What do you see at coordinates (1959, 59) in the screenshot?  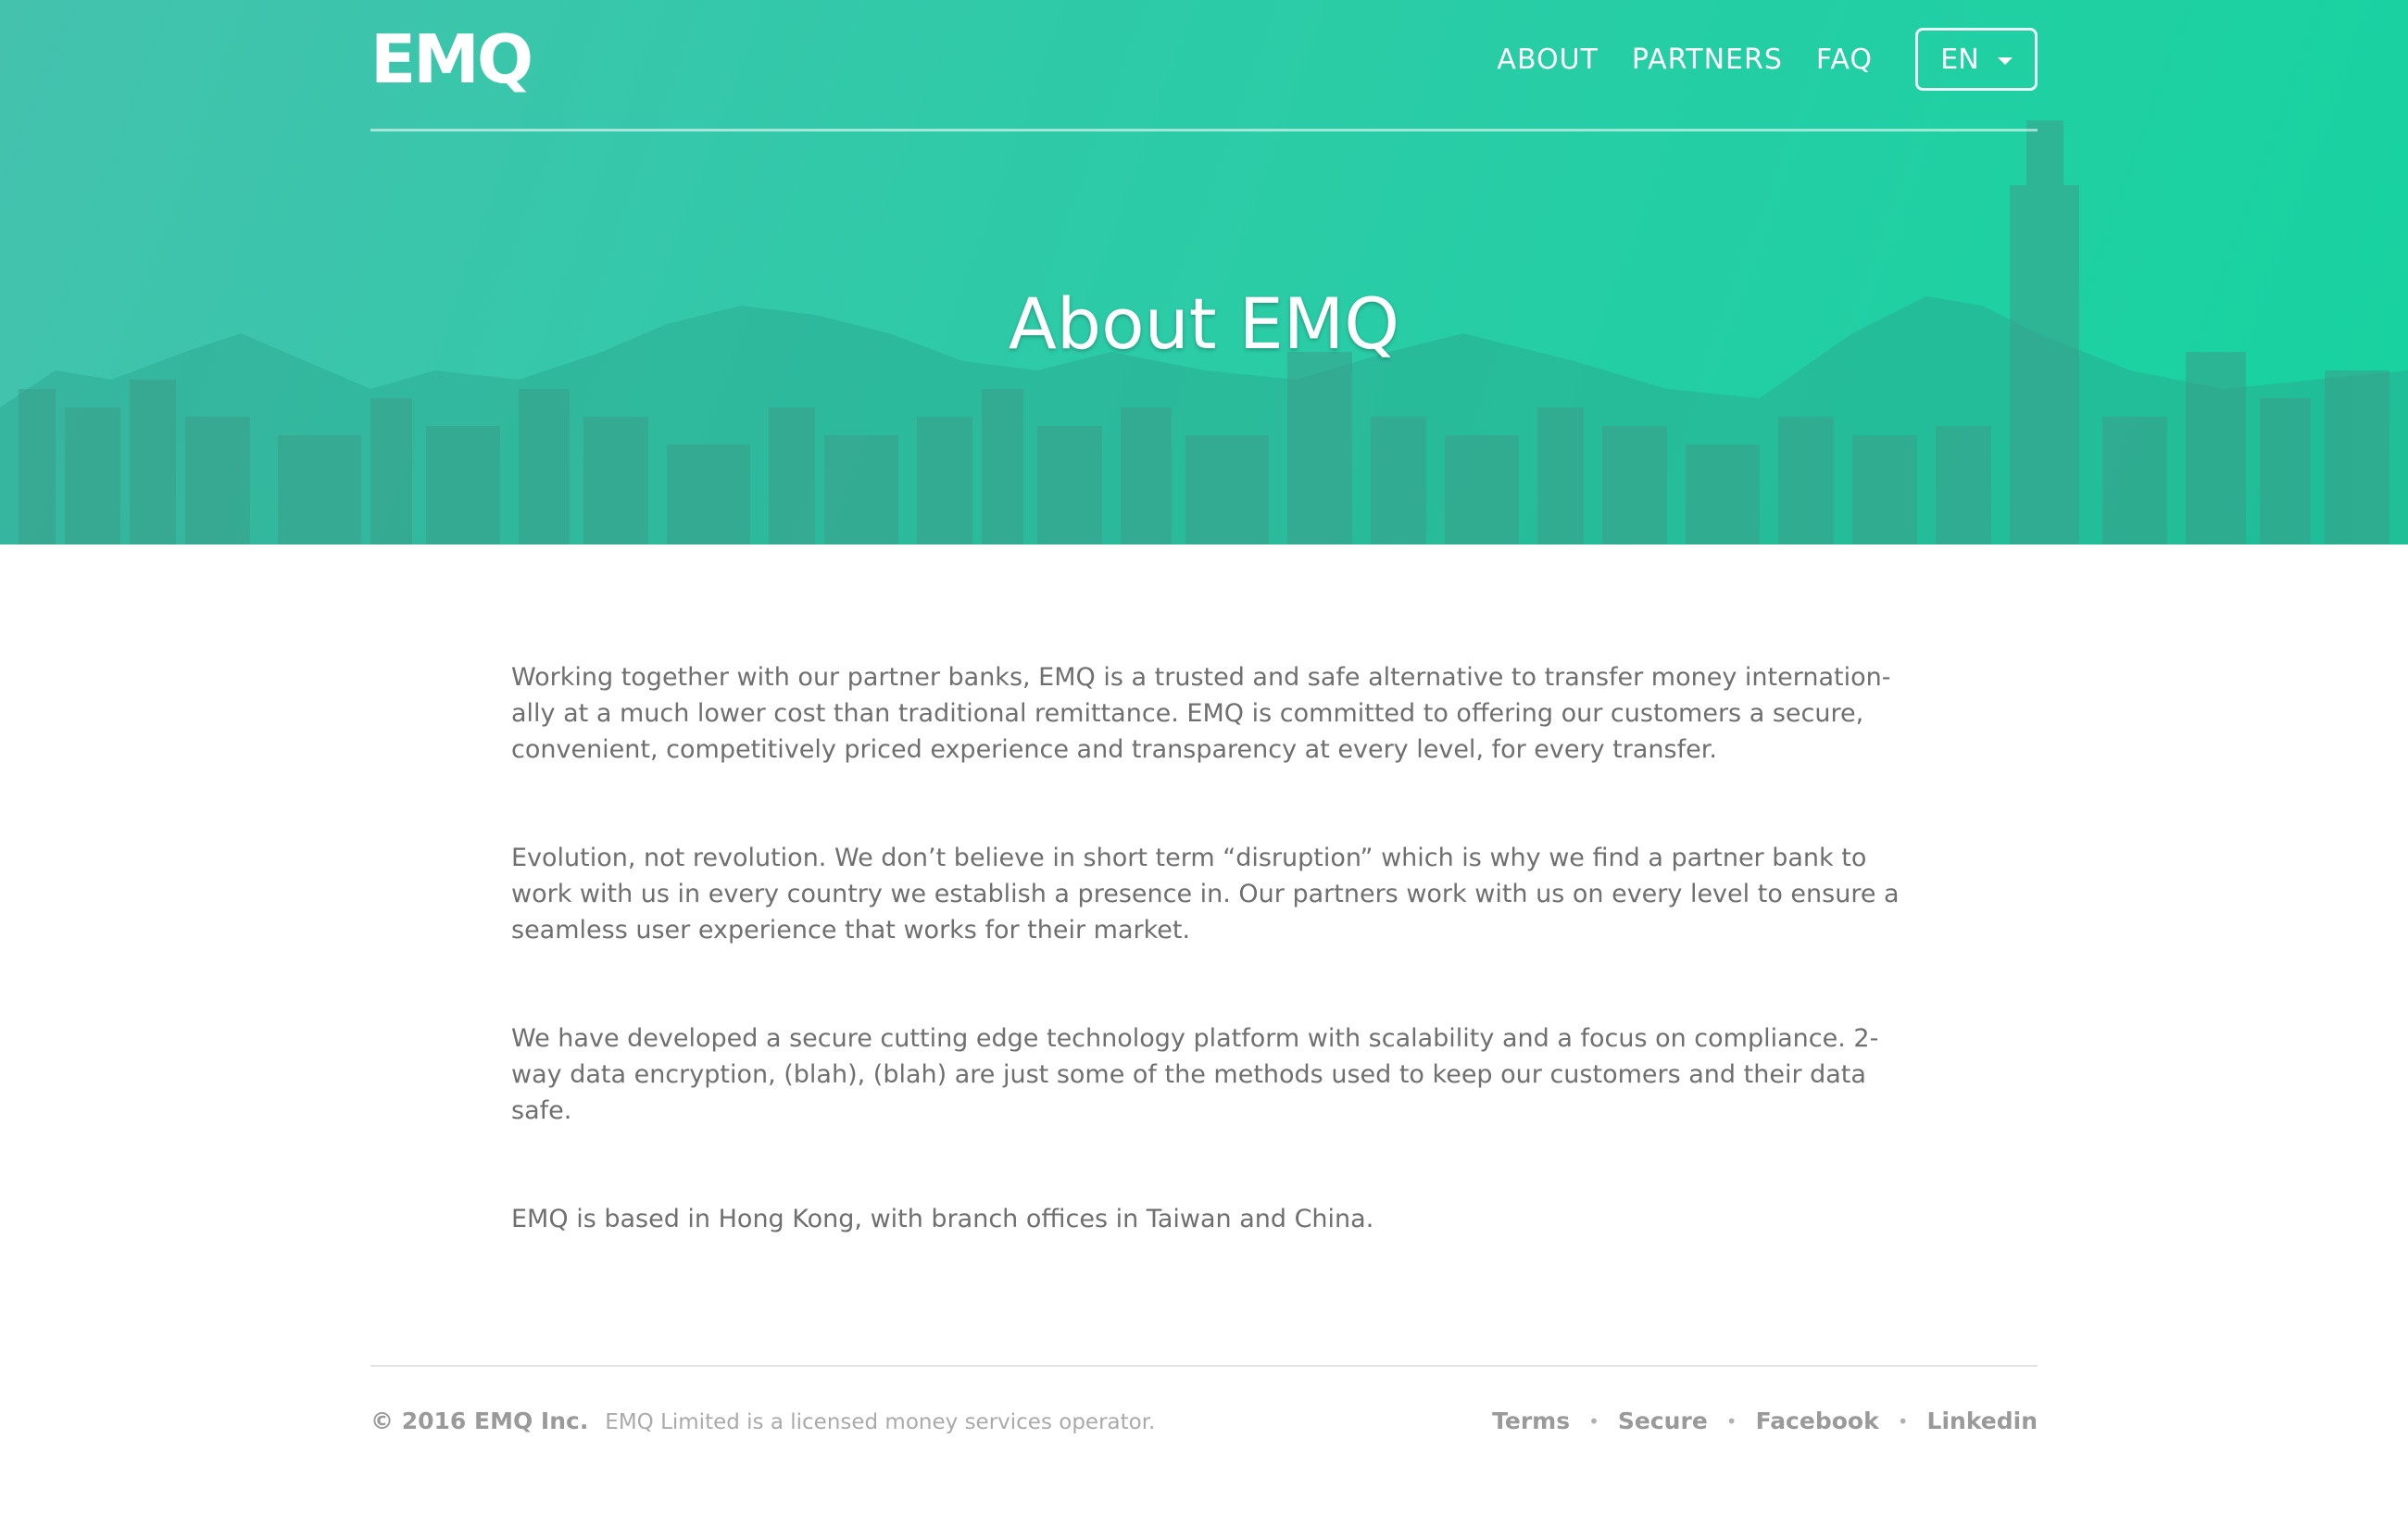 I see `language-value: EN` at bounding box center [1959, 59].